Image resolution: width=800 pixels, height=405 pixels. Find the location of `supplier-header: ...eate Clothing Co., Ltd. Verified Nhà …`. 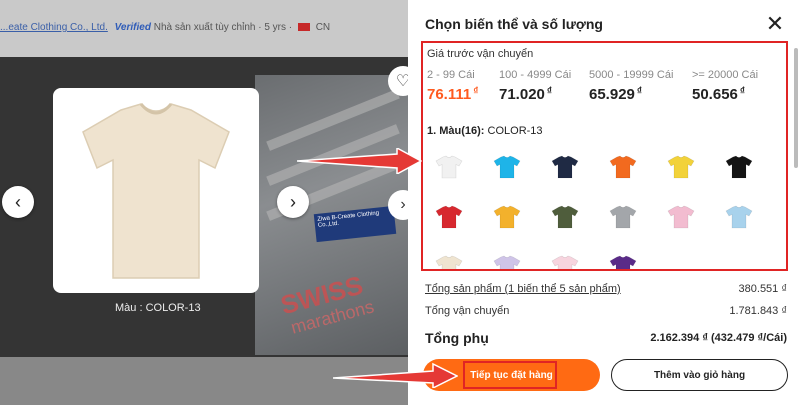

supplier-header: ...eate Clothing Co., Ltd. Verified Nhà … is located at coordinates (205, 28).